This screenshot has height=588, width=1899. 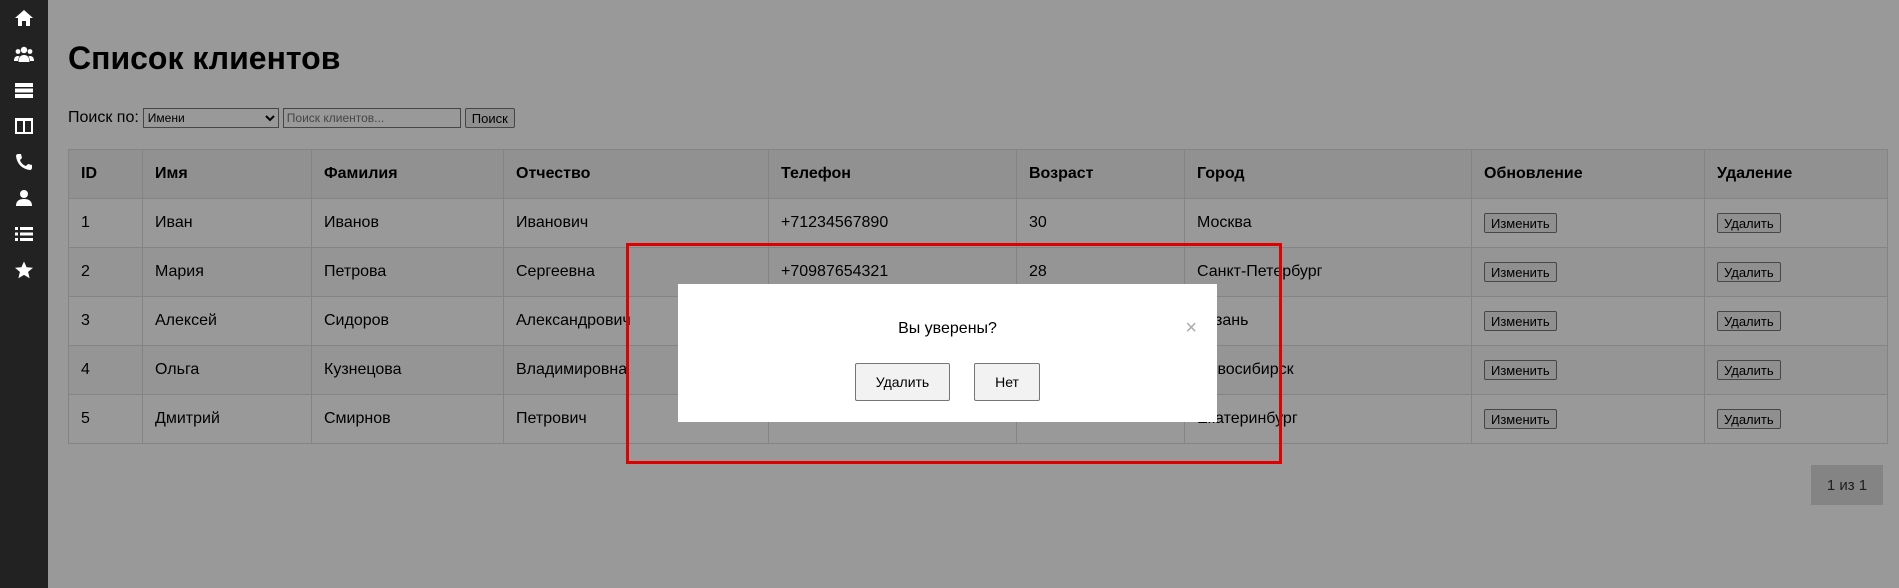 I want to click on nav-home, so click(x=24, y=18).